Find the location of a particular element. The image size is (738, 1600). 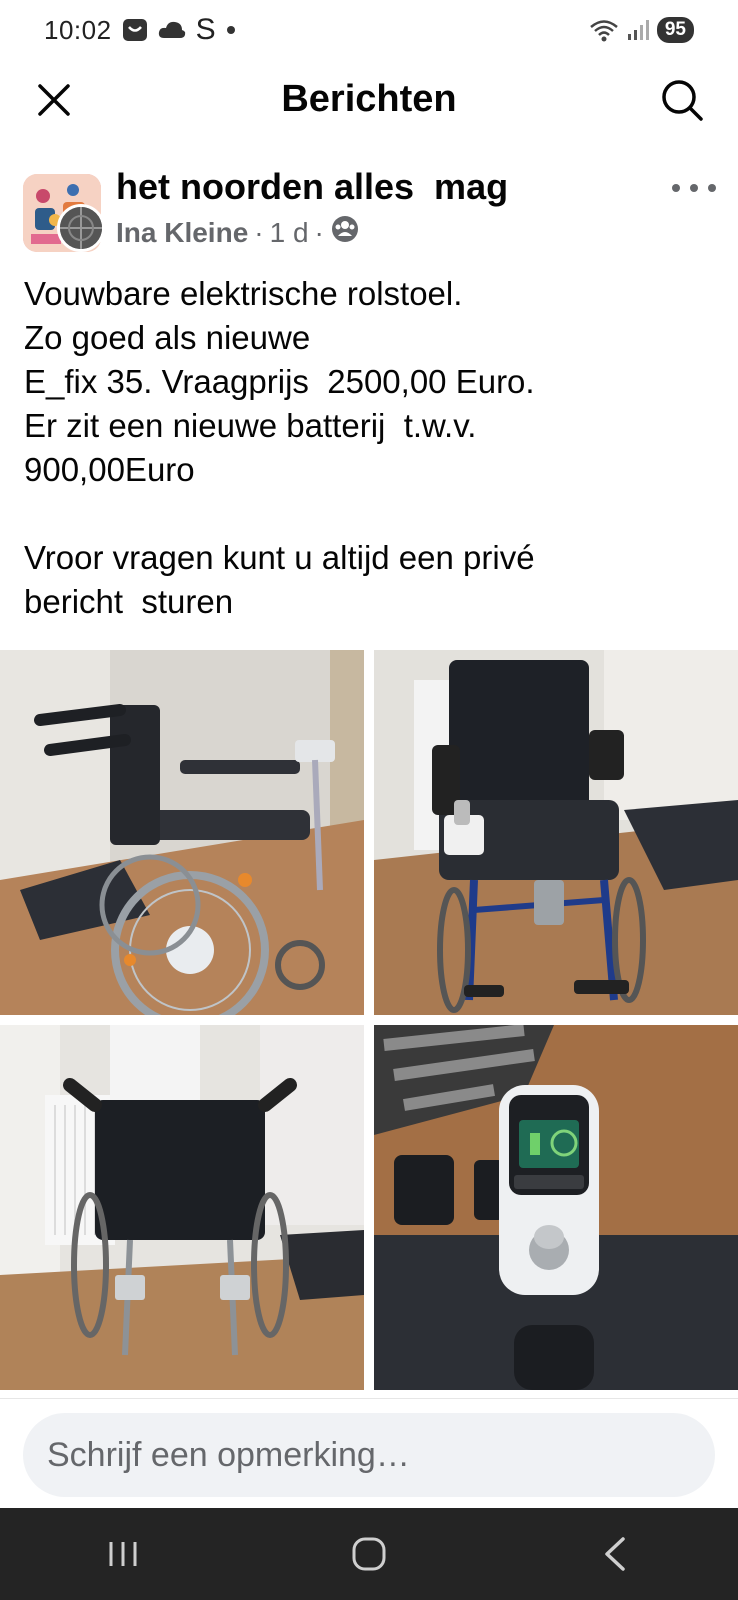

post-meta: Ina Kleine · 1 d · is located at coordinates (238, 232).